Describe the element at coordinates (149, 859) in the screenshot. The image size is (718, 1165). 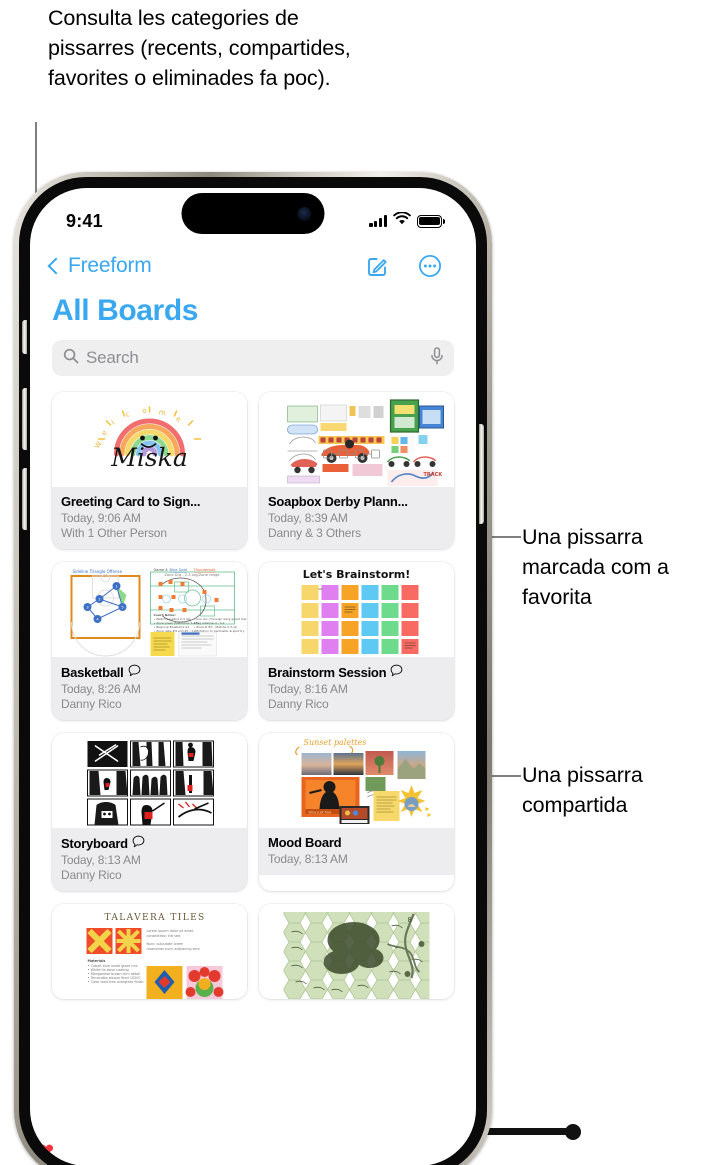
I see `board-meta: Storyboard Today, 8:13 AM Danny Rico` at that location.